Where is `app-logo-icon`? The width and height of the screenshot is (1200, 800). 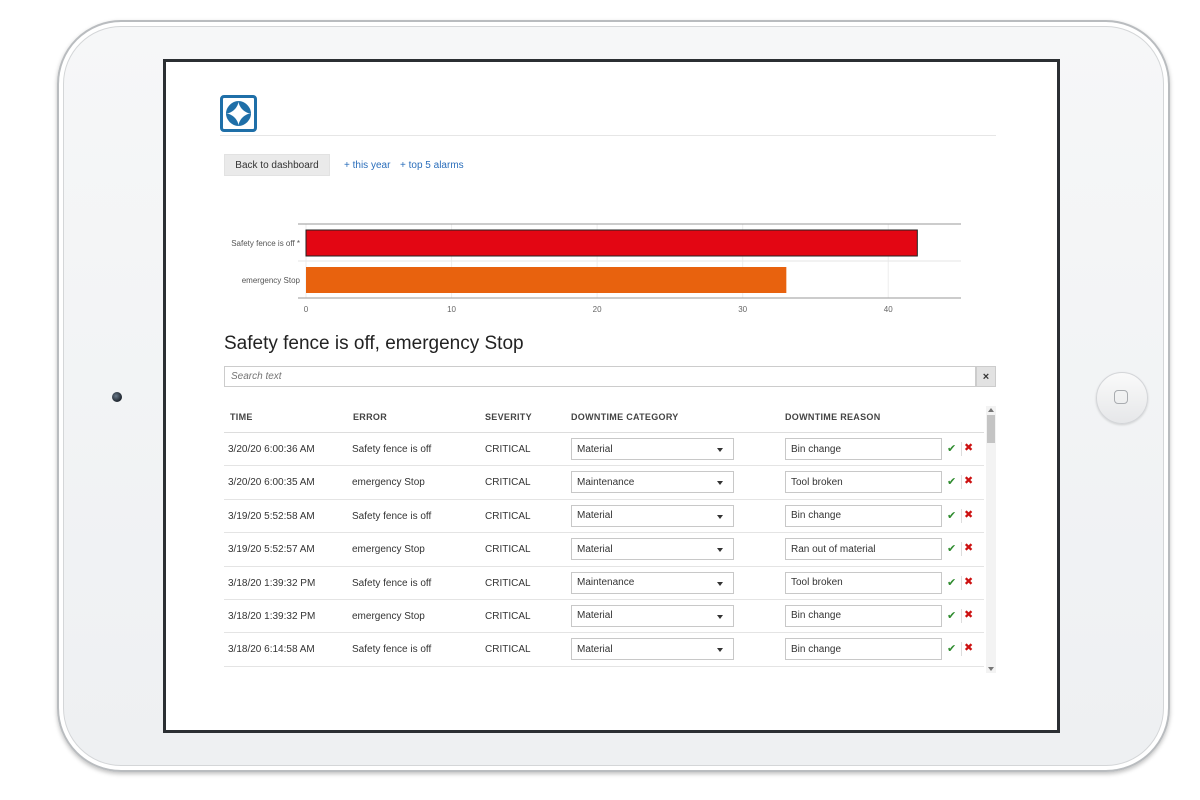
app-logo-icon is located at coordinates (238, 113).